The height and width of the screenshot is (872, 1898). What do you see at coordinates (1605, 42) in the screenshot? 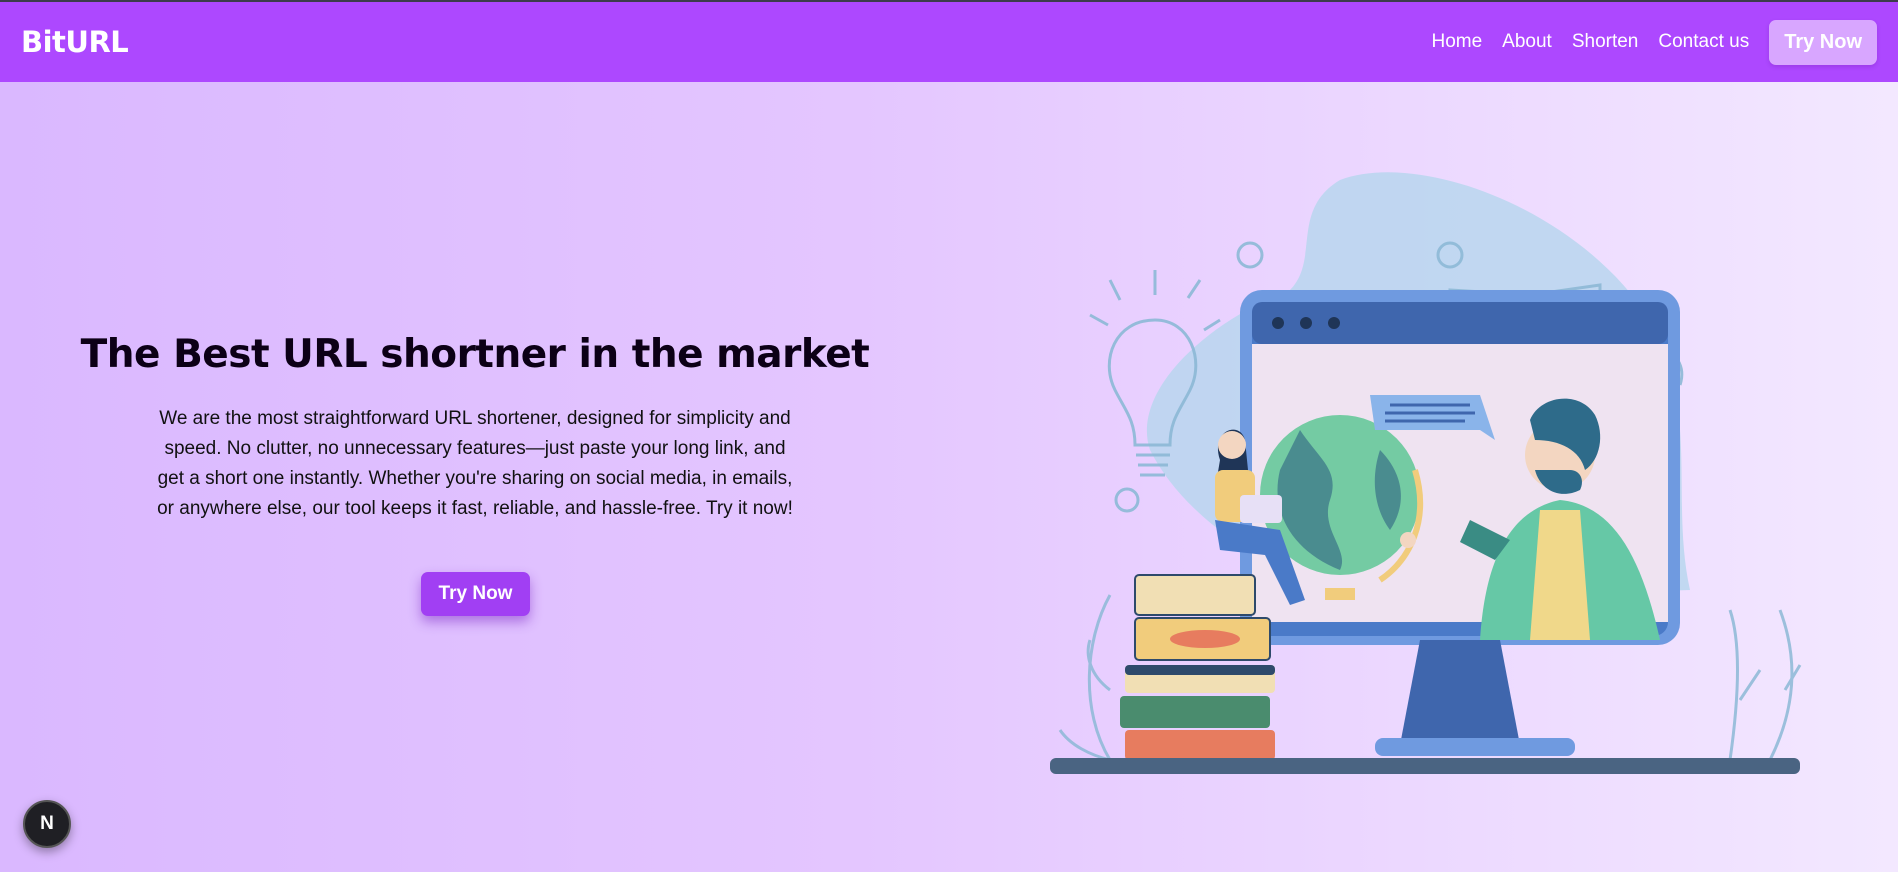
I see `nav-link-shorten: Shorten` at bounding box center [1605, 42].